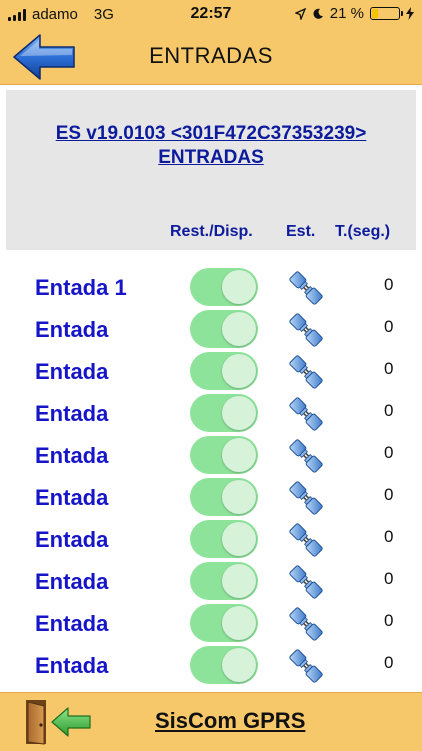 The image size is (422, 751). What do you see at coordinates (211, 15) in the screenshot?
I see `status-bar: adamo 3G 22:57 21 %` at bounding box center [211, 15].